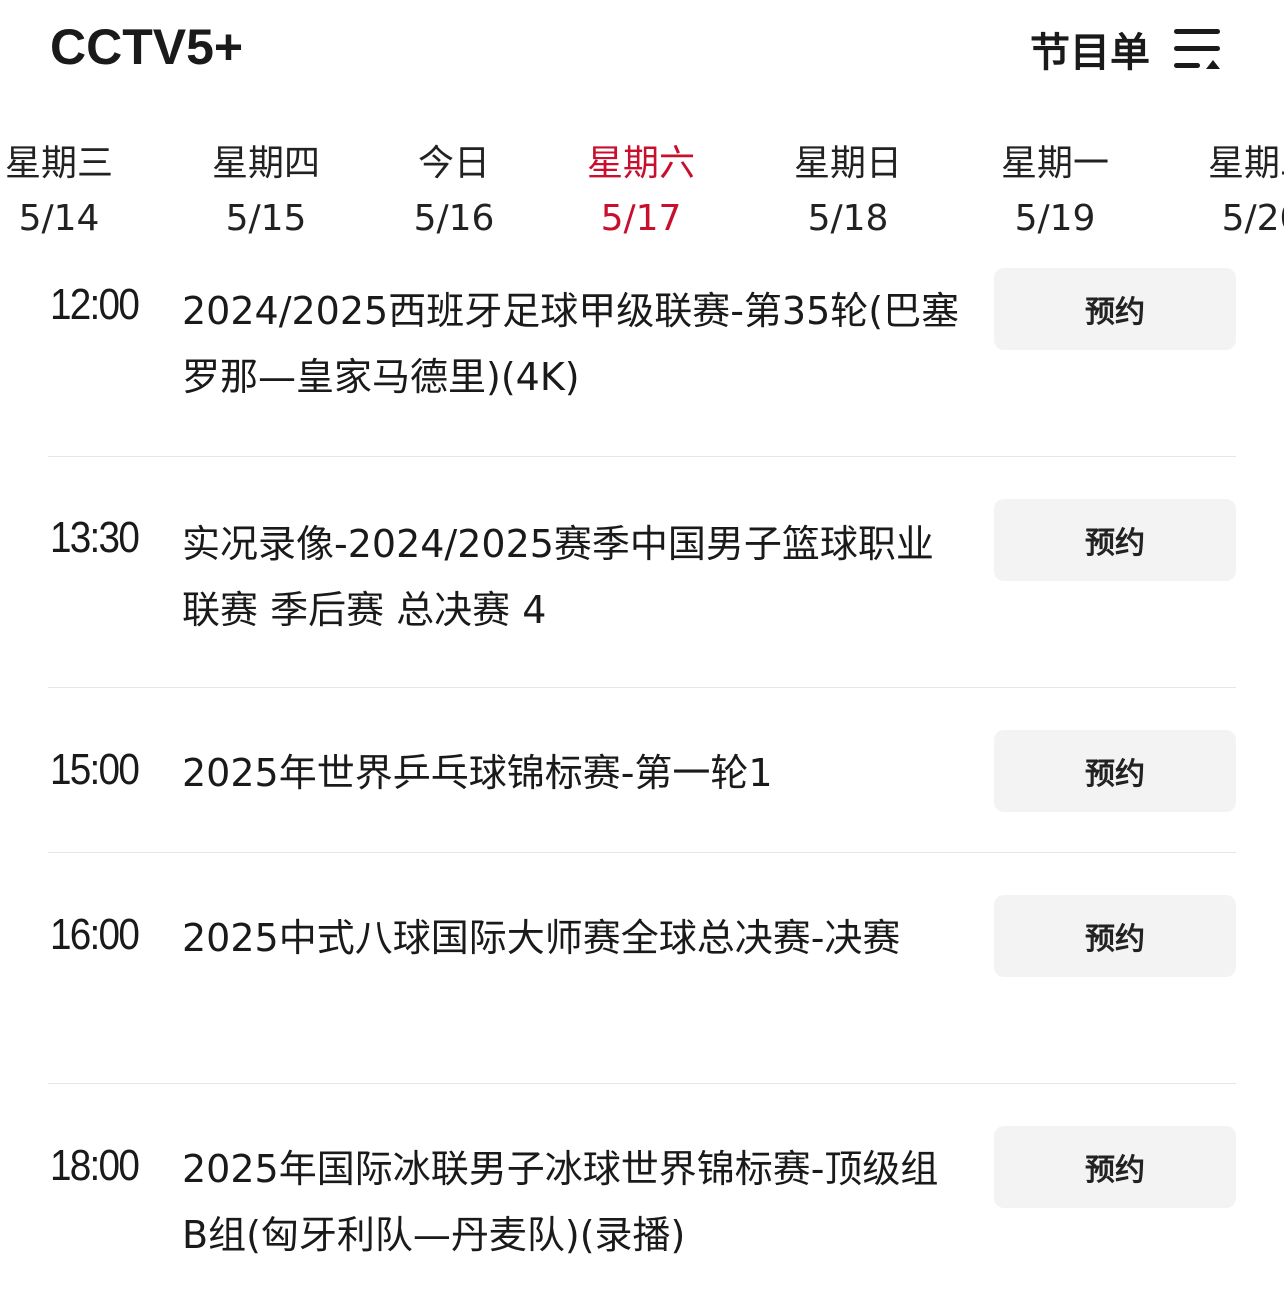 The height and width of the screenshot is (1294, 1284). Describe the element at coordinates (541, 938) in the screenshot. I see `program-name: 2025中式八球国际大师赛全球总决赛-决赛` at that location.